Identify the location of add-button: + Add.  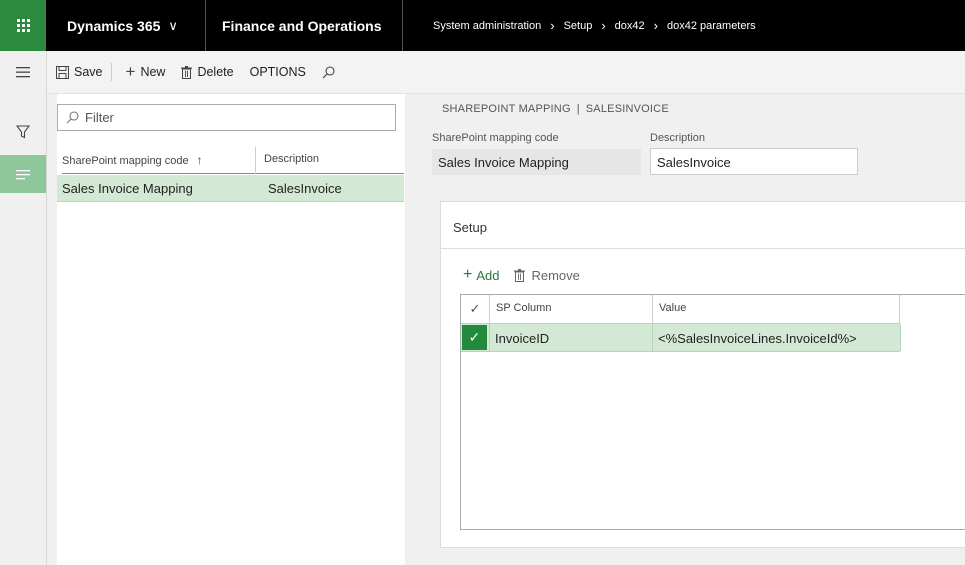
(481, 275).